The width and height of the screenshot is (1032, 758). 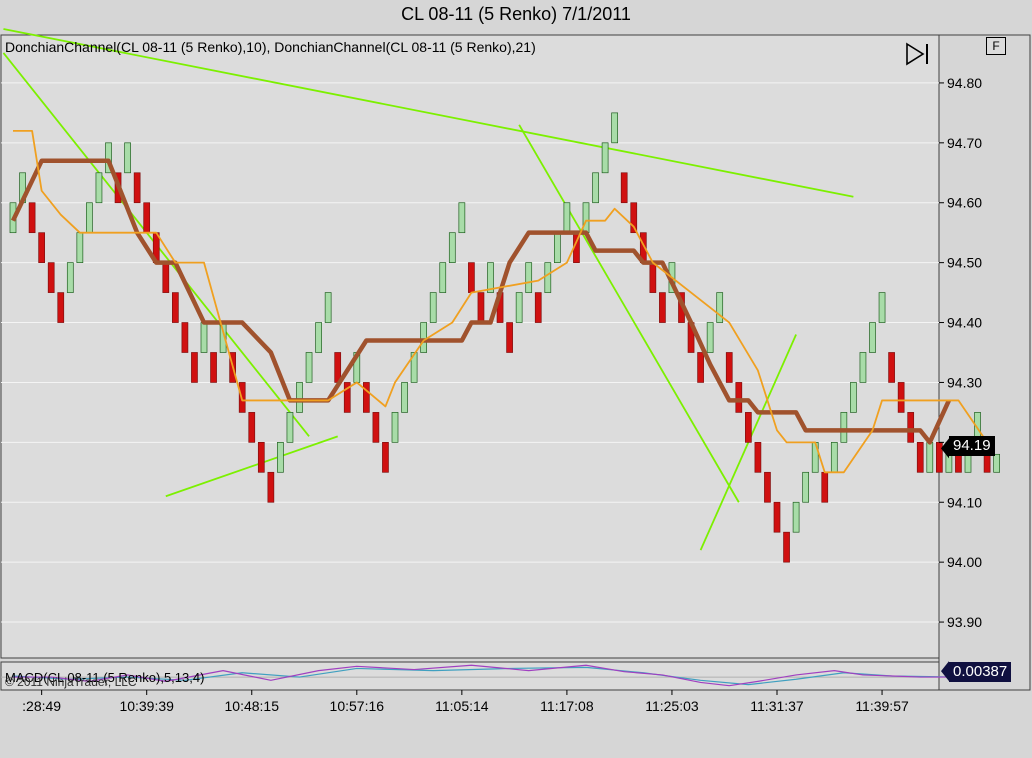 What do you see at coordinates (918, 54) in the screenshot?
I see `play-forward-icon` at bounding box center [918, 54].